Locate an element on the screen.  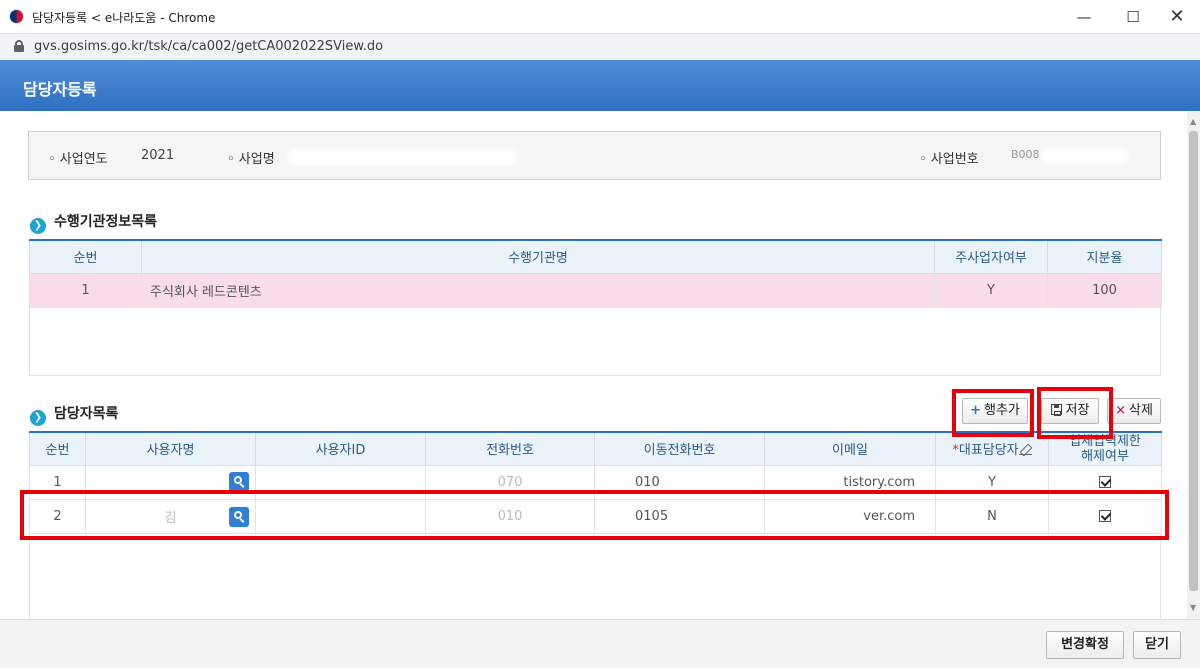
col-header-org-name: 수행기관명 is located at coordinates (538, 256).